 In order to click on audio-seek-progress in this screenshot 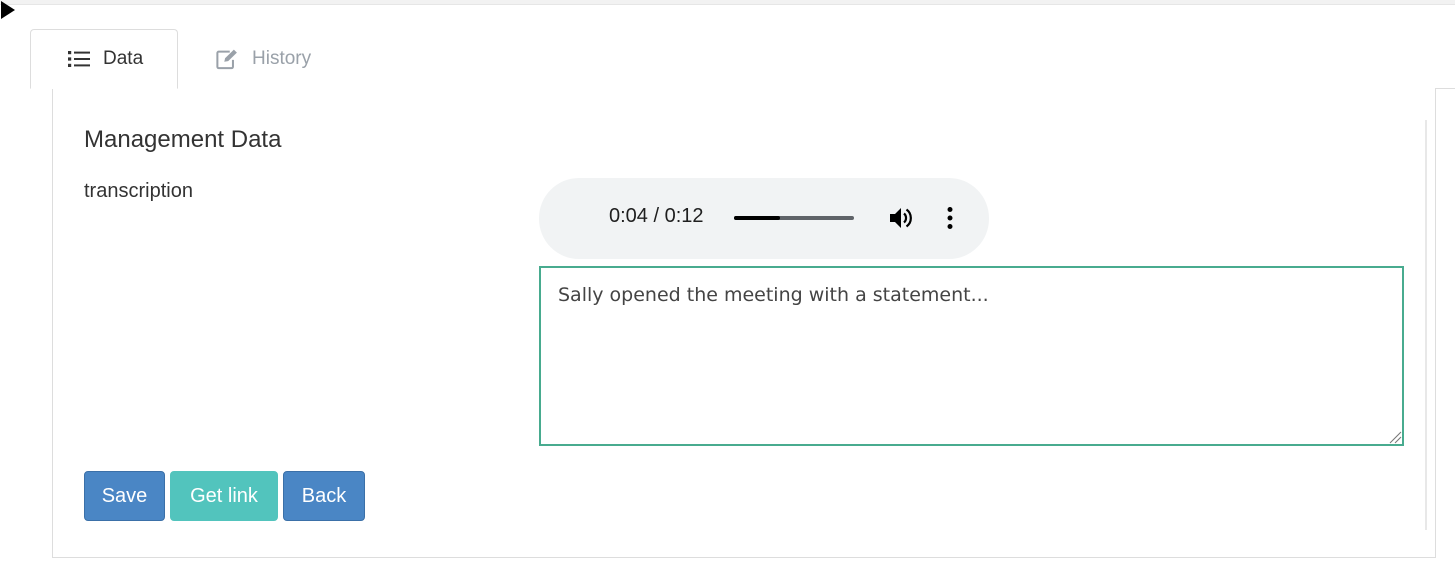, I will do `click(757, 218)`.